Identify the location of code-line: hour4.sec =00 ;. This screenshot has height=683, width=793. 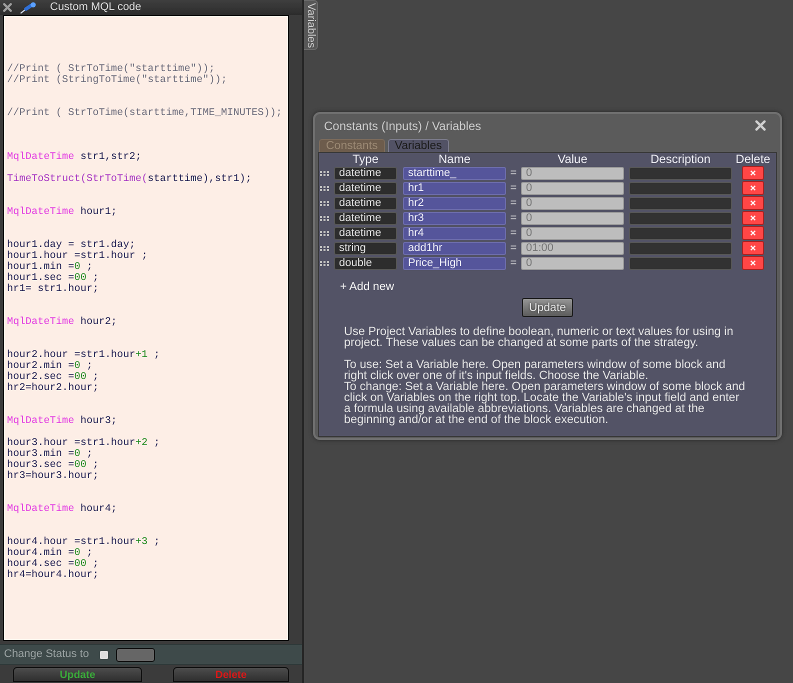
(53, 564).